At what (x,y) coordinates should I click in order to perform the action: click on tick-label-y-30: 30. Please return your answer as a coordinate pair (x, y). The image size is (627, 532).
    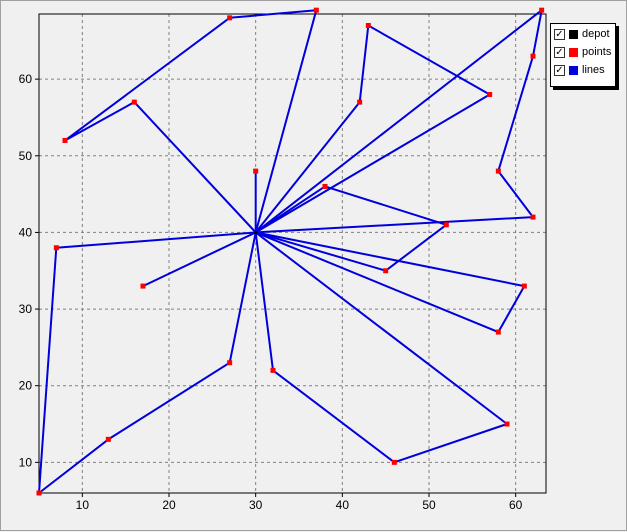
    Looking at the image, I should click on (26, 309).